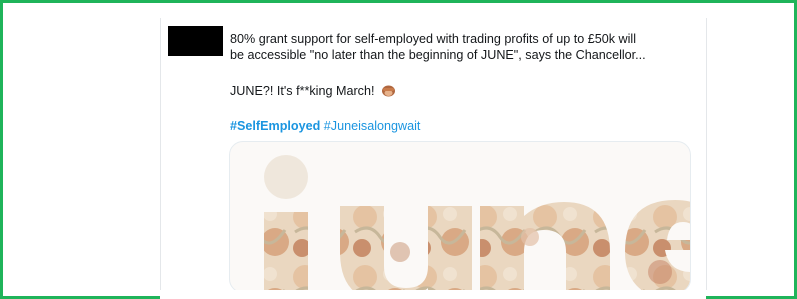  Describe the element at coordinates (388, 90) in the screenshot. I see `see-no-evil-icon` at that location.